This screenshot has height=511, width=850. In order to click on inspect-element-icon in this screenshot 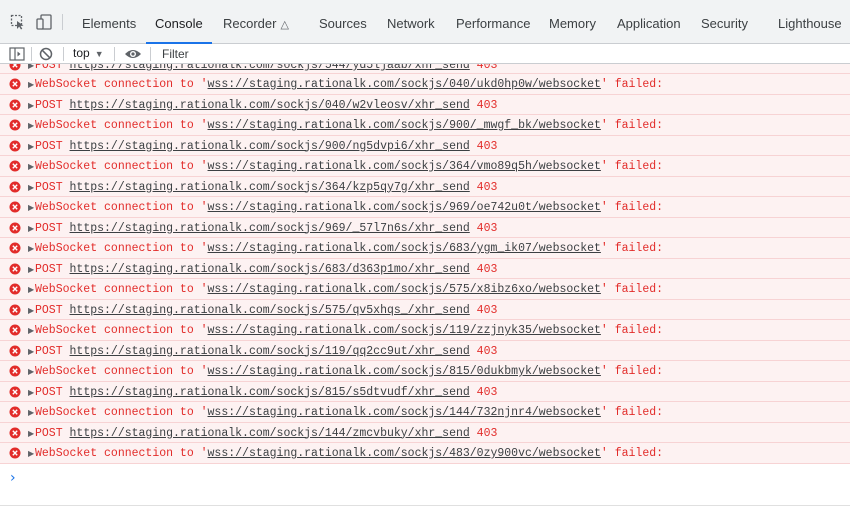, I will do `click(18, 22)`.